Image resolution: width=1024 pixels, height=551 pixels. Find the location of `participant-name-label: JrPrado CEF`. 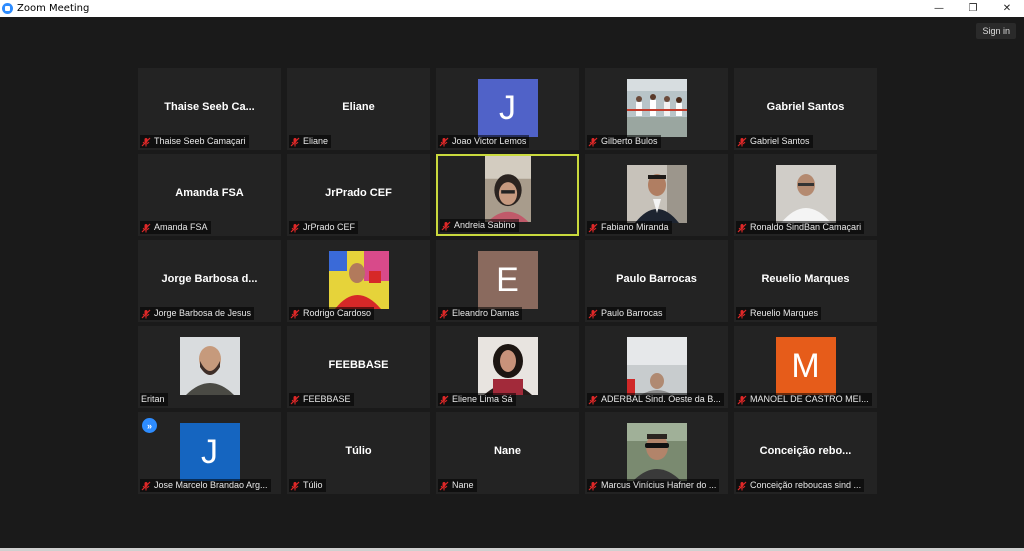

participant-name-label: JrPrado CEF is located at coordinates (324, 227).